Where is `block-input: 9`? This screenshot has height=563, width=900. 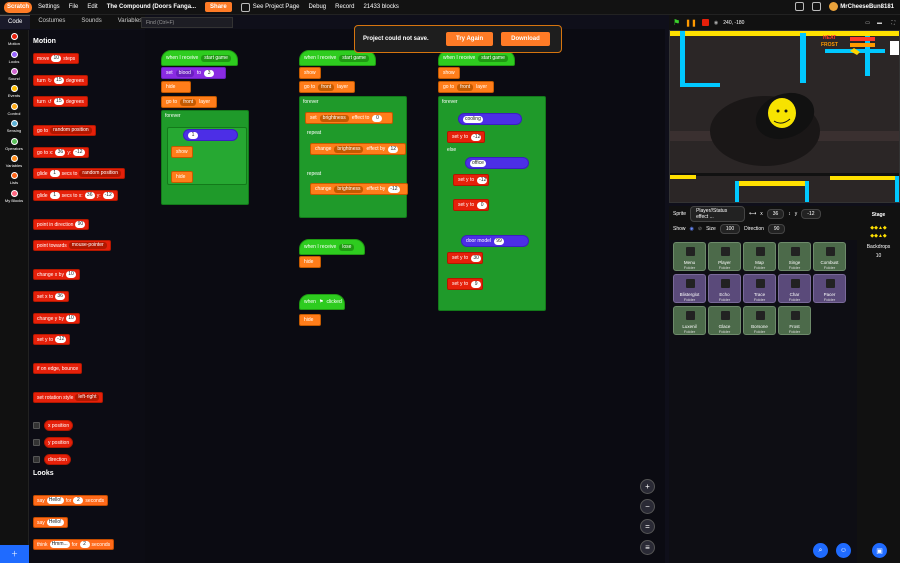 block-input: 9 is located at coordinates (476, 284).